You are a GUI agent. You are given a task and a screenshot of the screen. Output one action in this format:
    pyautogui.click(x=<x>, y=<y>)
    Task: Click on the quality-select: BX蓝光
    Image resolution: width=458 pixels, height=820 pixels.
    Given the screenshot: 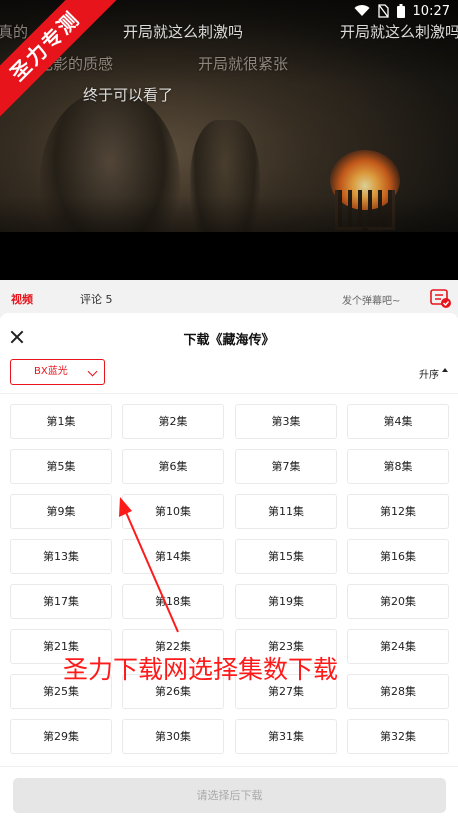 What is the action you would take?
    pyautogui.click(x=57, y=372)
    